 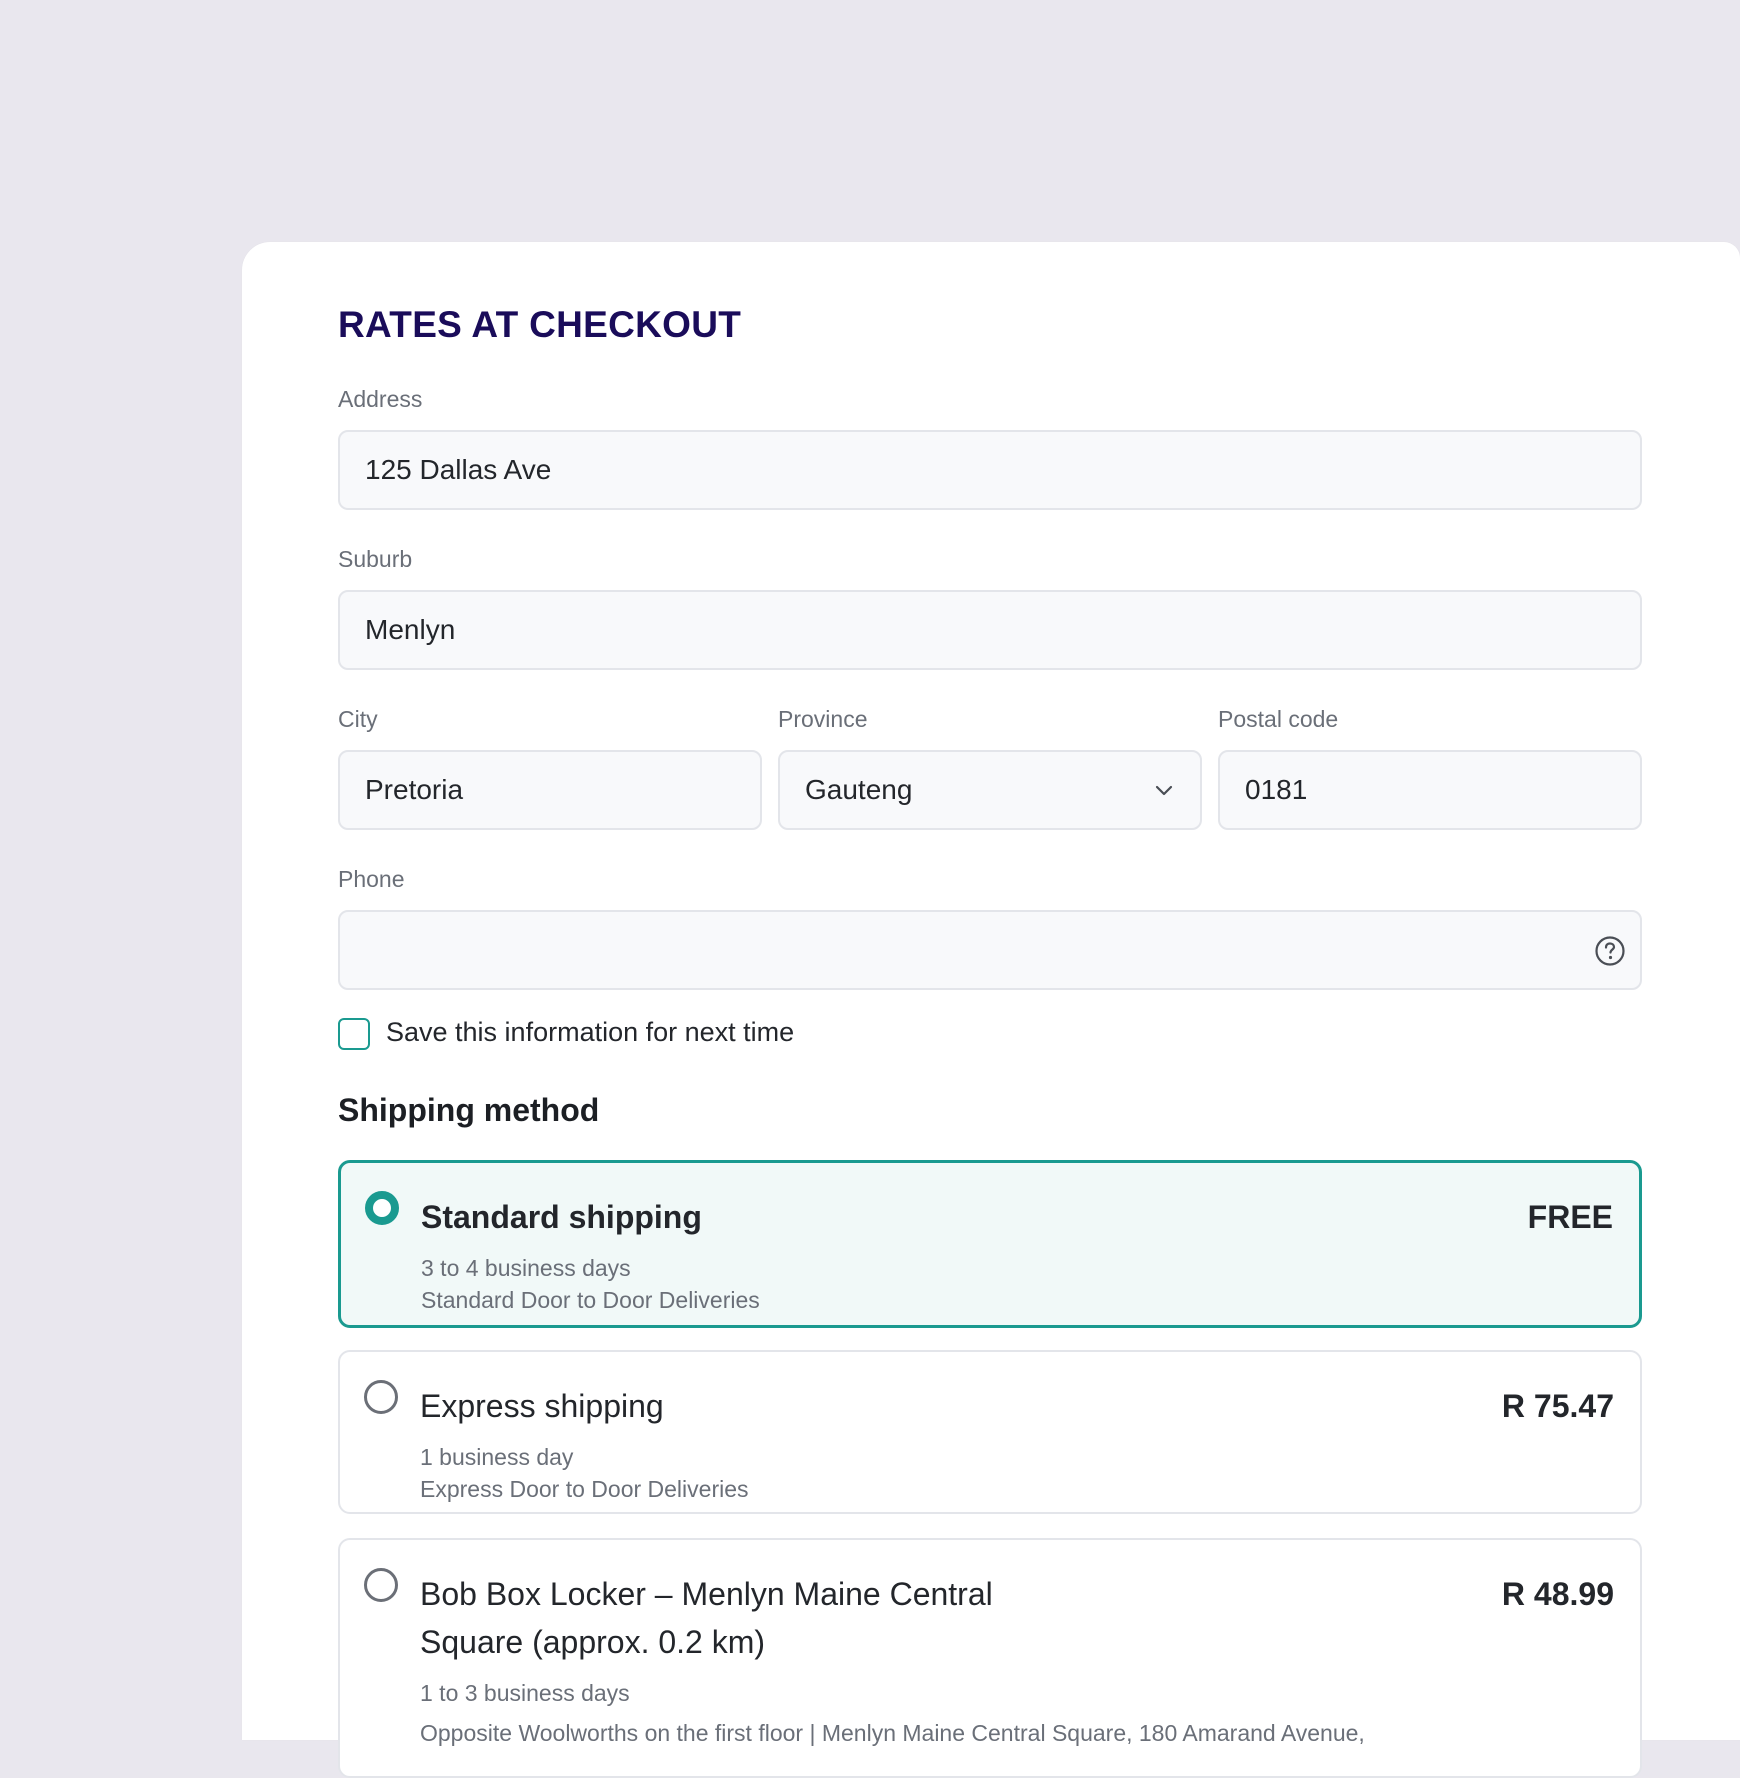 I want to click on save-info-label: Save this information for next time, so click(x=590, y=1032).